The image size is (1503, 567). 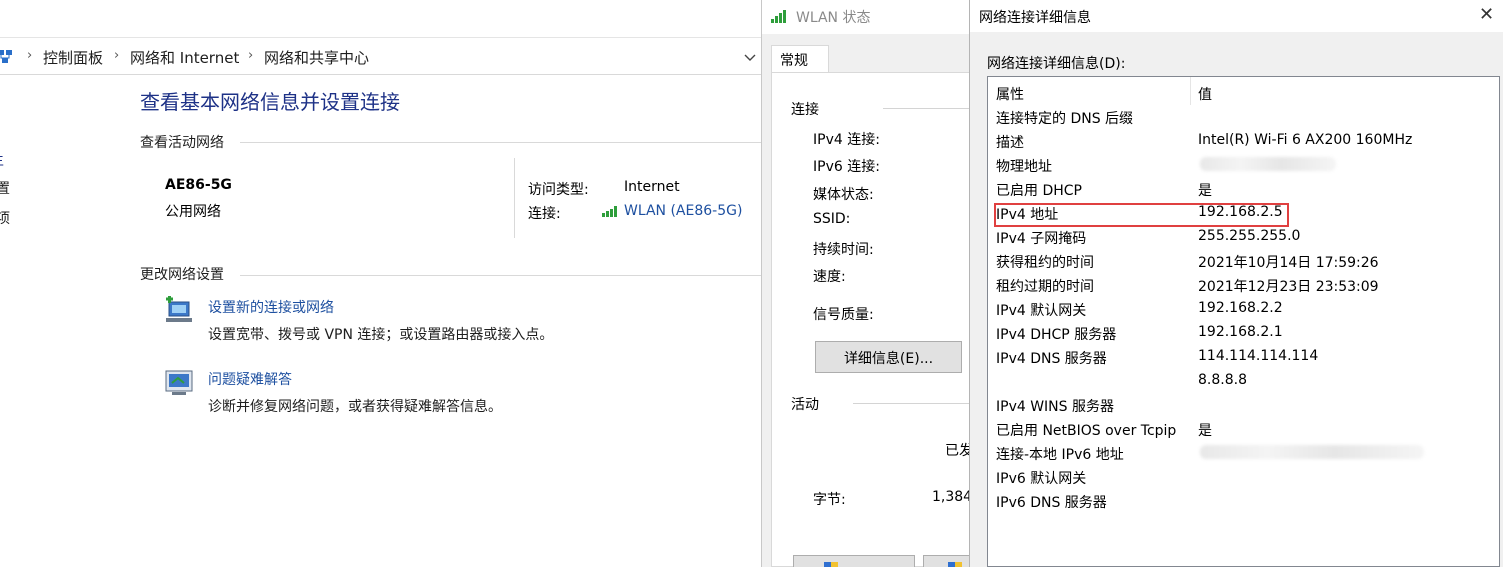 I want to click on value-cell: 192.168.2.2, so click(x=1240, y=308).